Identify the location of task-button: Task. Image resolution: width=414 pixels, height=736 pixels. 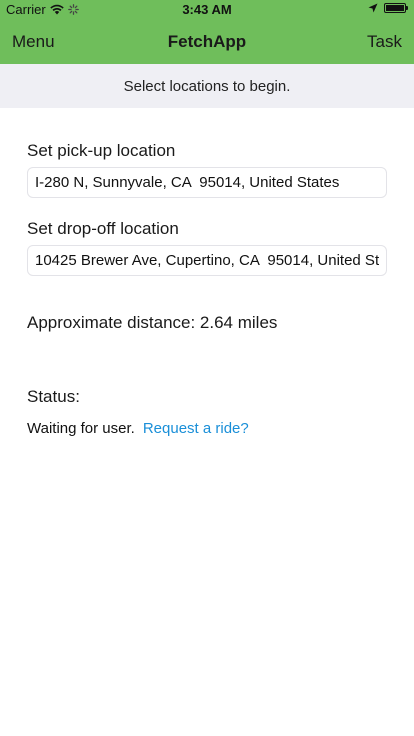
(384, 42).